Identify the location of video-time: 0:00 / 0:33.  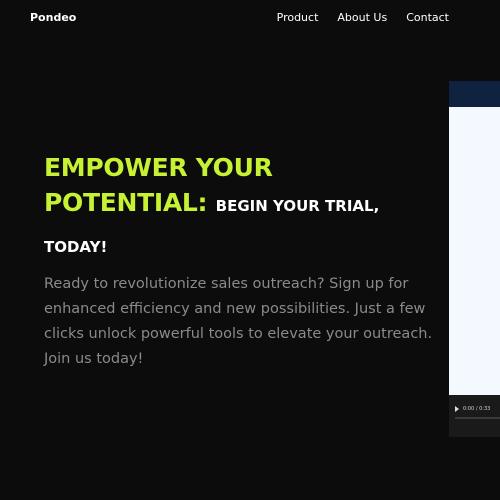
(477, 409).